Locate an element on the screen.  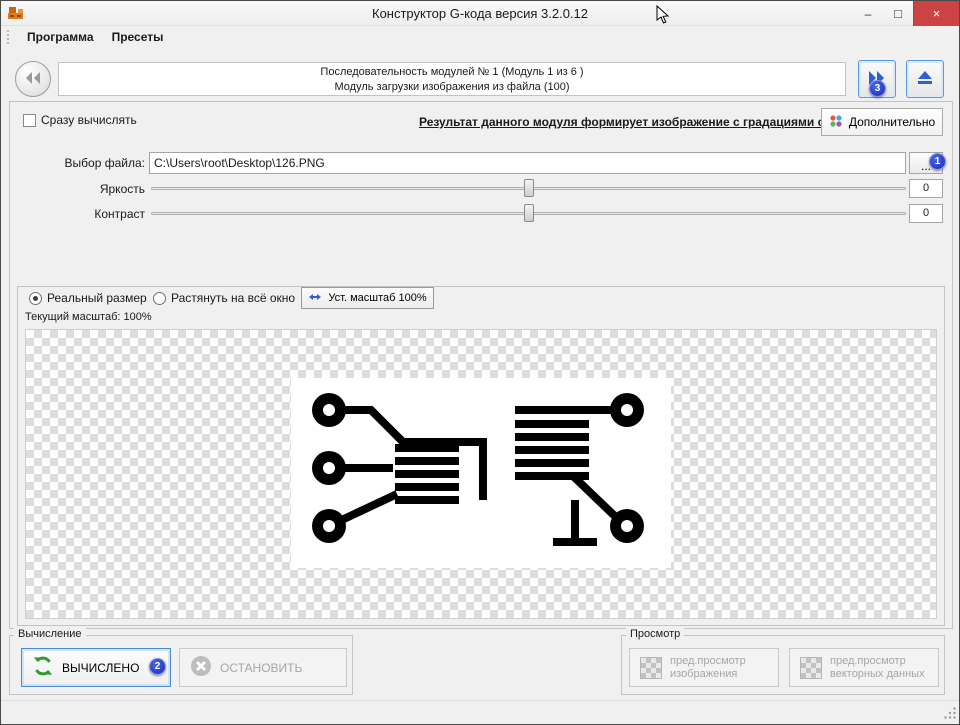
file-path-input is located at coordinates (527, 163).